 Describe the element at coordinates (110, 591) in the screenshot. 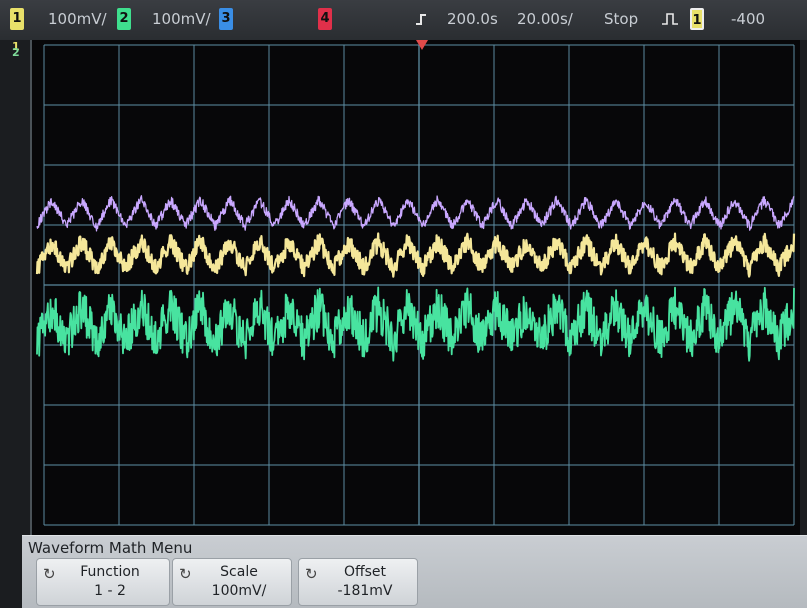

I see `function-value: 1 - 2` at that location.